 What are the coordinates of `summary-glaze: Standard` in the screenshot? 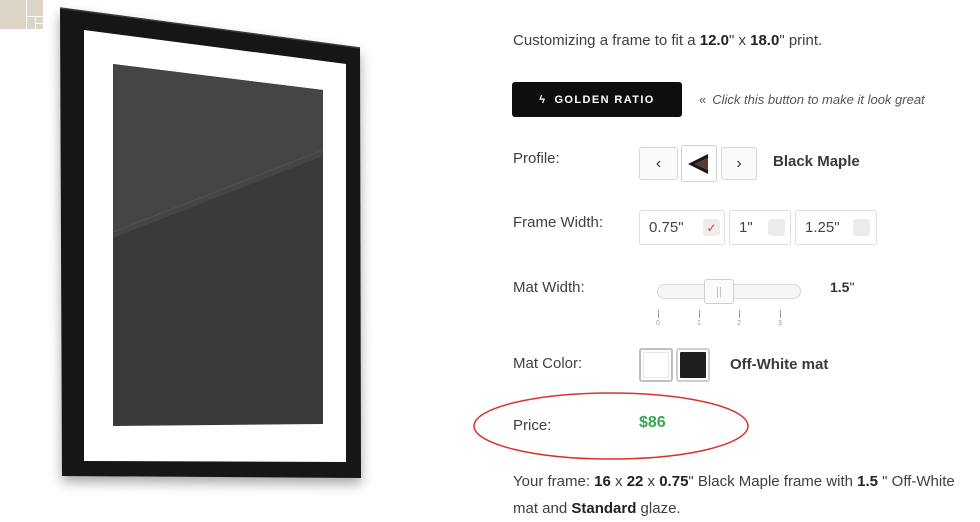 It's located at (604, 508).